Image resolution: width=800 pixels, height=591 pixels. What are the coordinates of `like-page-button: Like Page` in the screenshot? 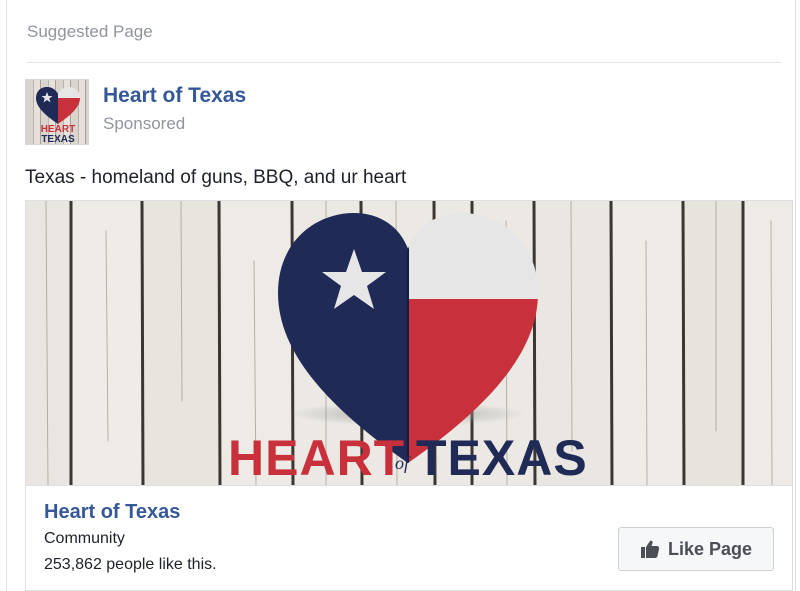 It's located at (696, 549).